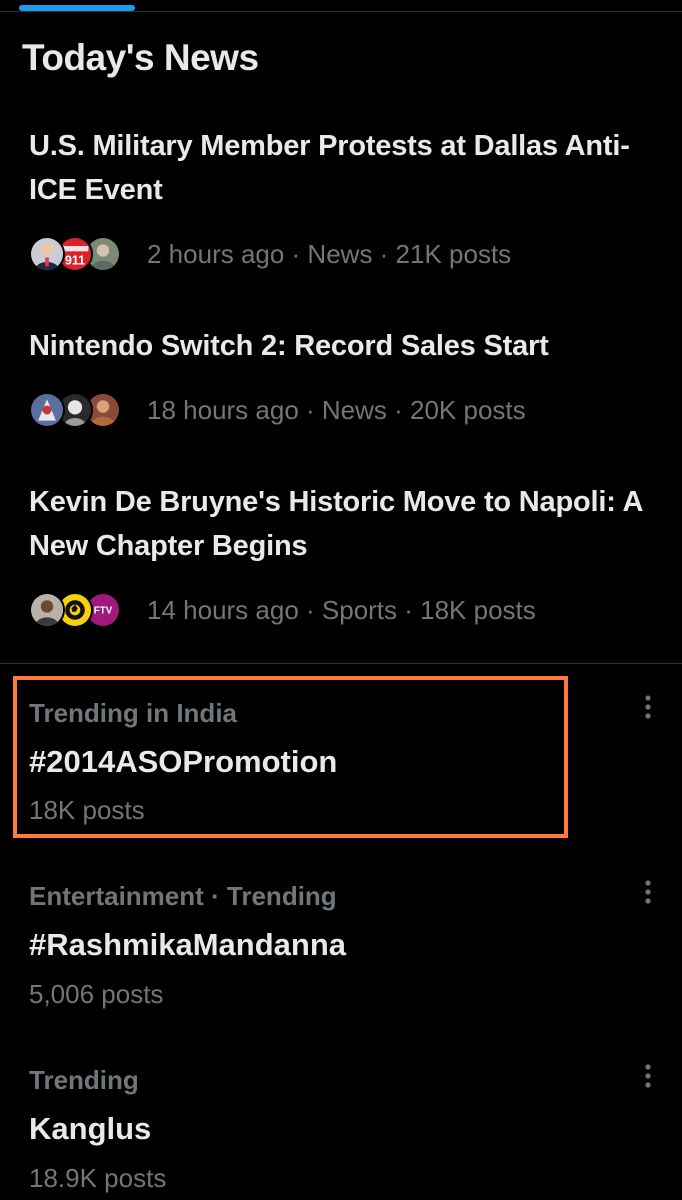 Image resolution: width=682 pixels, height=1200 pixels. Describe the element at coordinates (341, 1125) in the screenshot. I see `trend-item: Trending Kanglus 18.9K posts` at that location.